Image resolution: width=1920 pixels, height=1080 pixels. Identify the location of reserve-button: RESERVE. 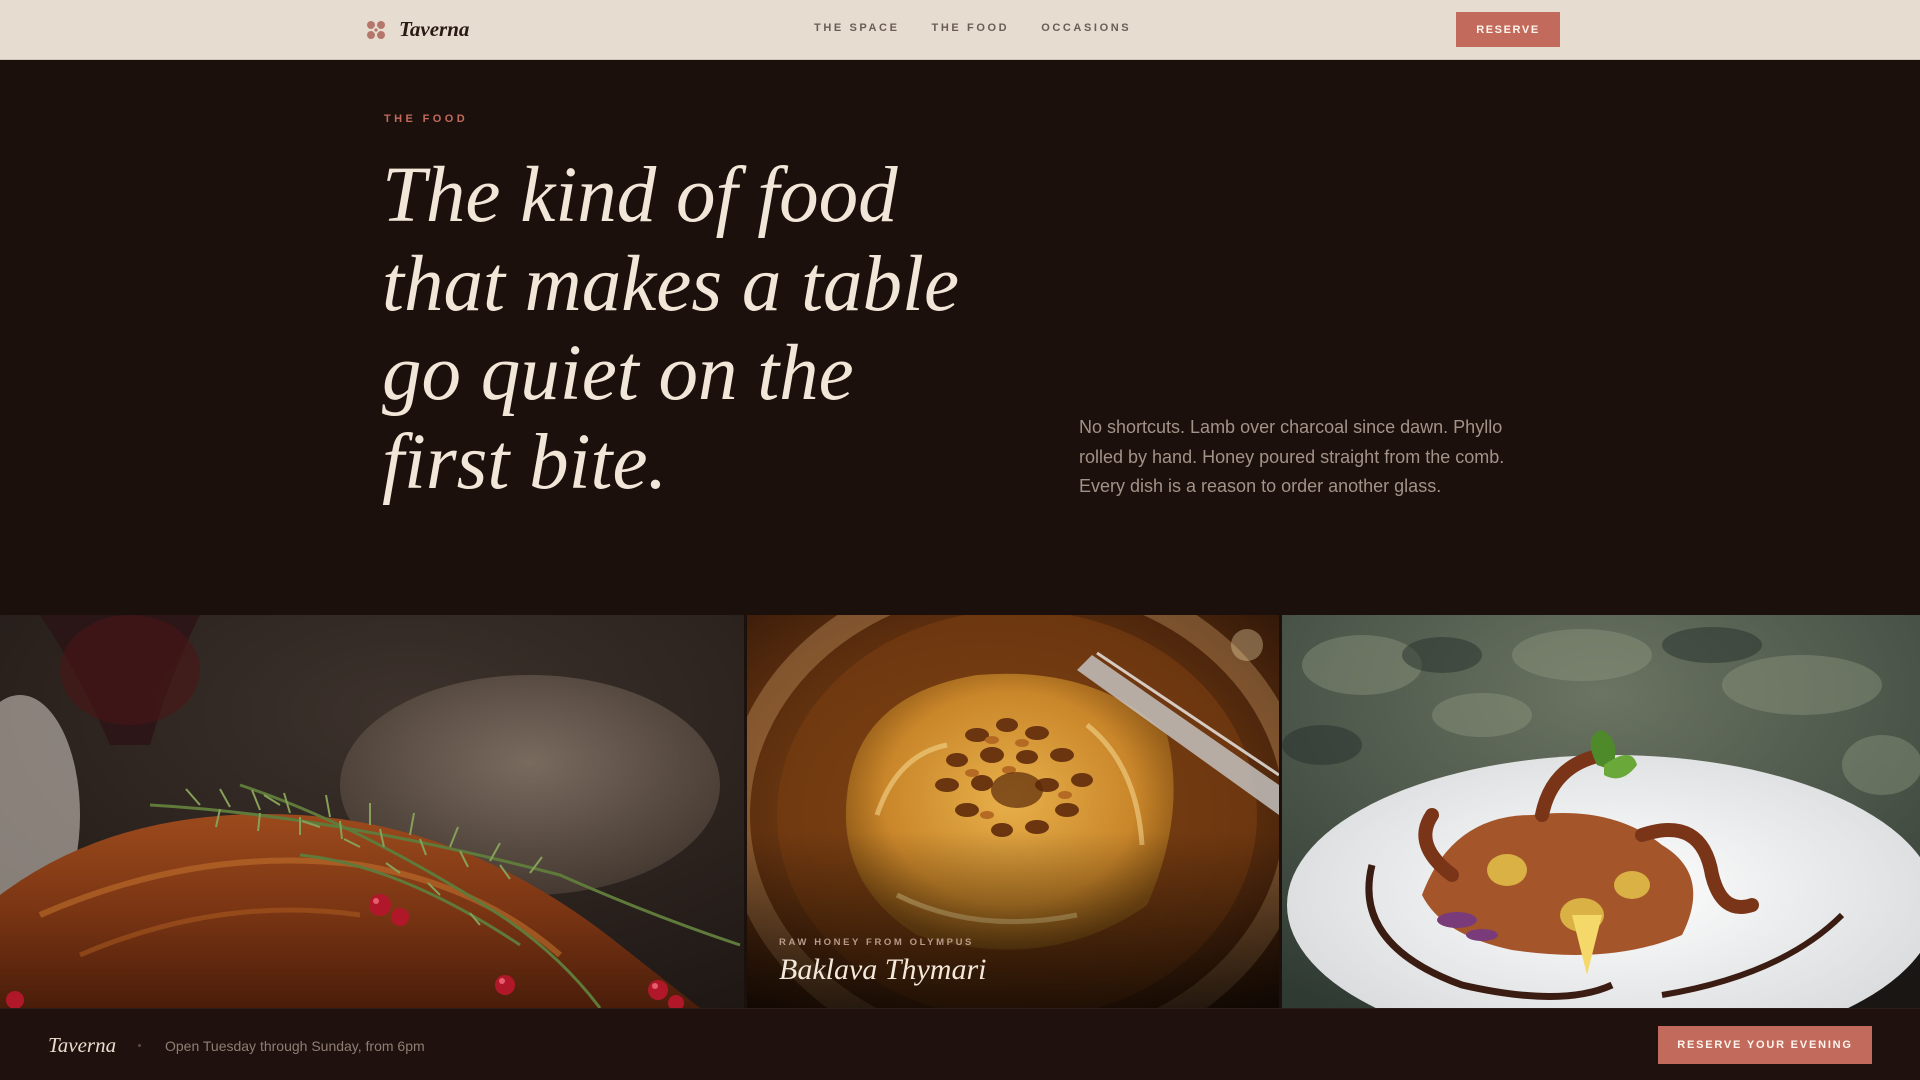
(1508, 29).